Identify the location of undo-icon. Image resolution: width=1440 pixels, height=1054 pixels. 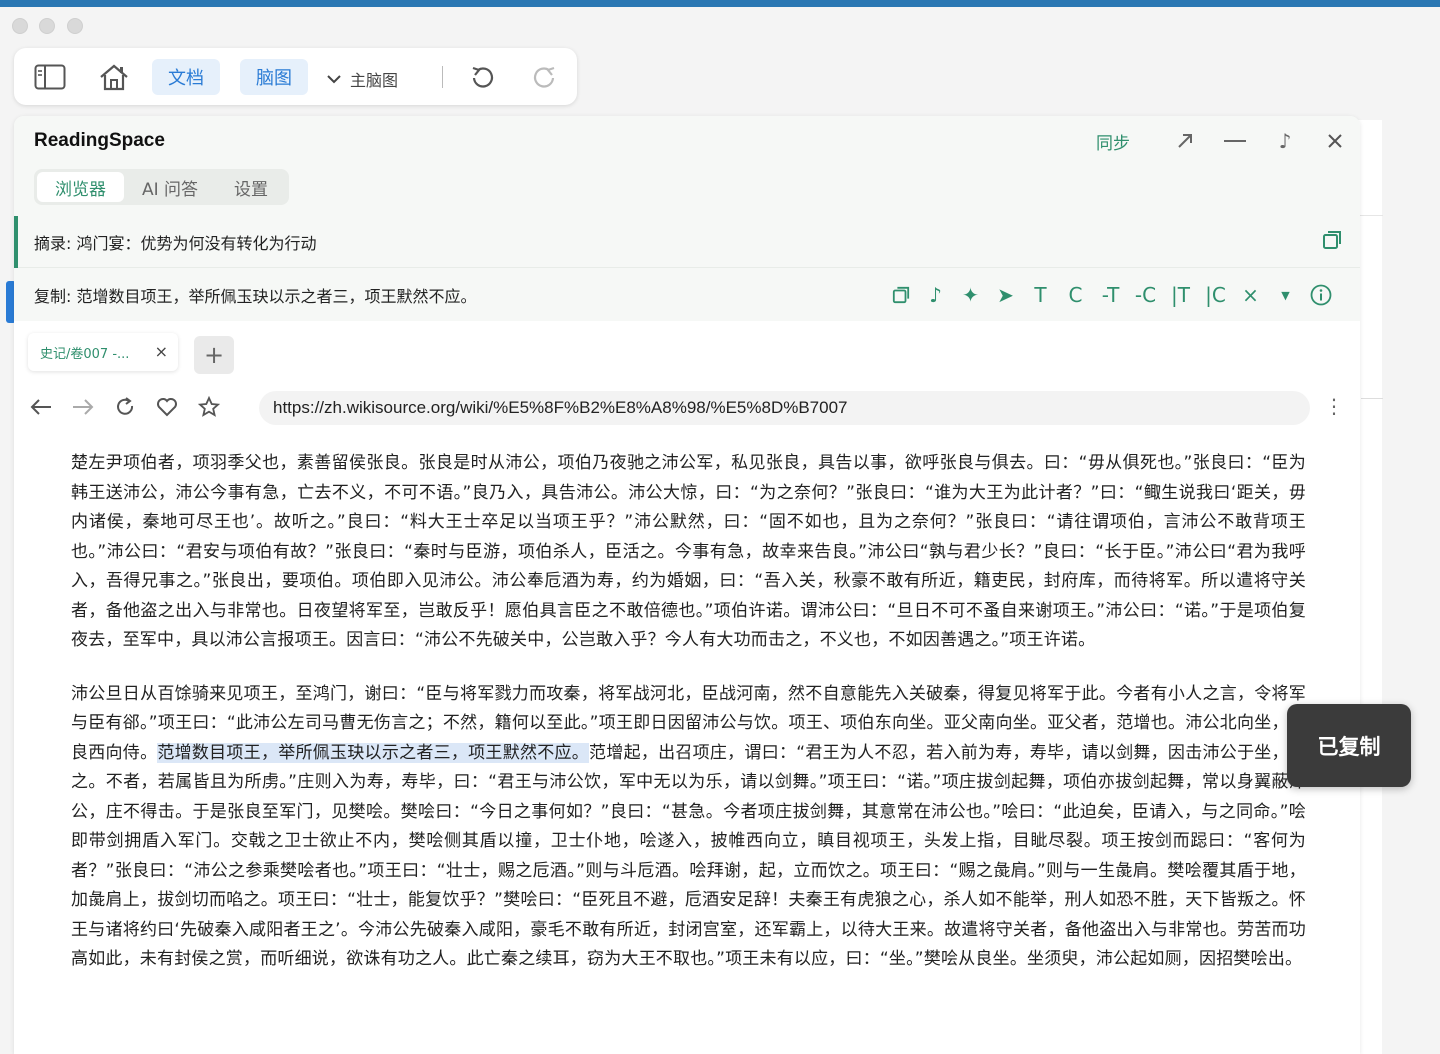
(482, 77).